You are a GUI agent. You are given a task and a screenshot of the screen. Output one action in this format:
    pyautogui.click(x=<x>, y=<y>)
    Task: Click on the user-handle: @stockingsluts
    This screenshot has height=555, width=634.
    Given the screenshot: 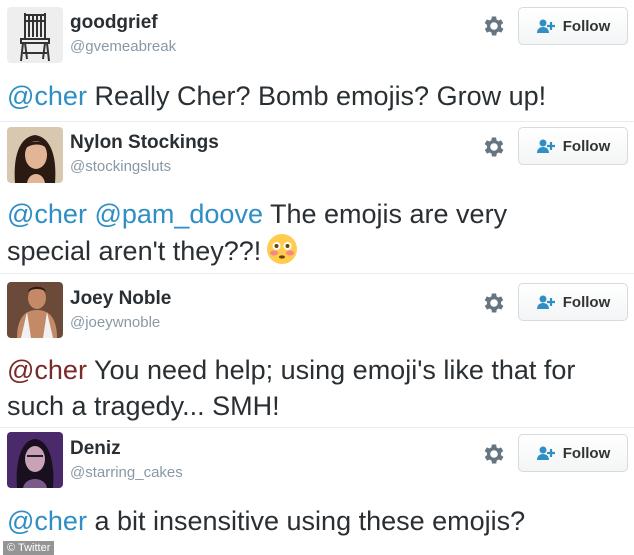 What is the action you would take?
    pyautogui.click(x=120, y=166)
    